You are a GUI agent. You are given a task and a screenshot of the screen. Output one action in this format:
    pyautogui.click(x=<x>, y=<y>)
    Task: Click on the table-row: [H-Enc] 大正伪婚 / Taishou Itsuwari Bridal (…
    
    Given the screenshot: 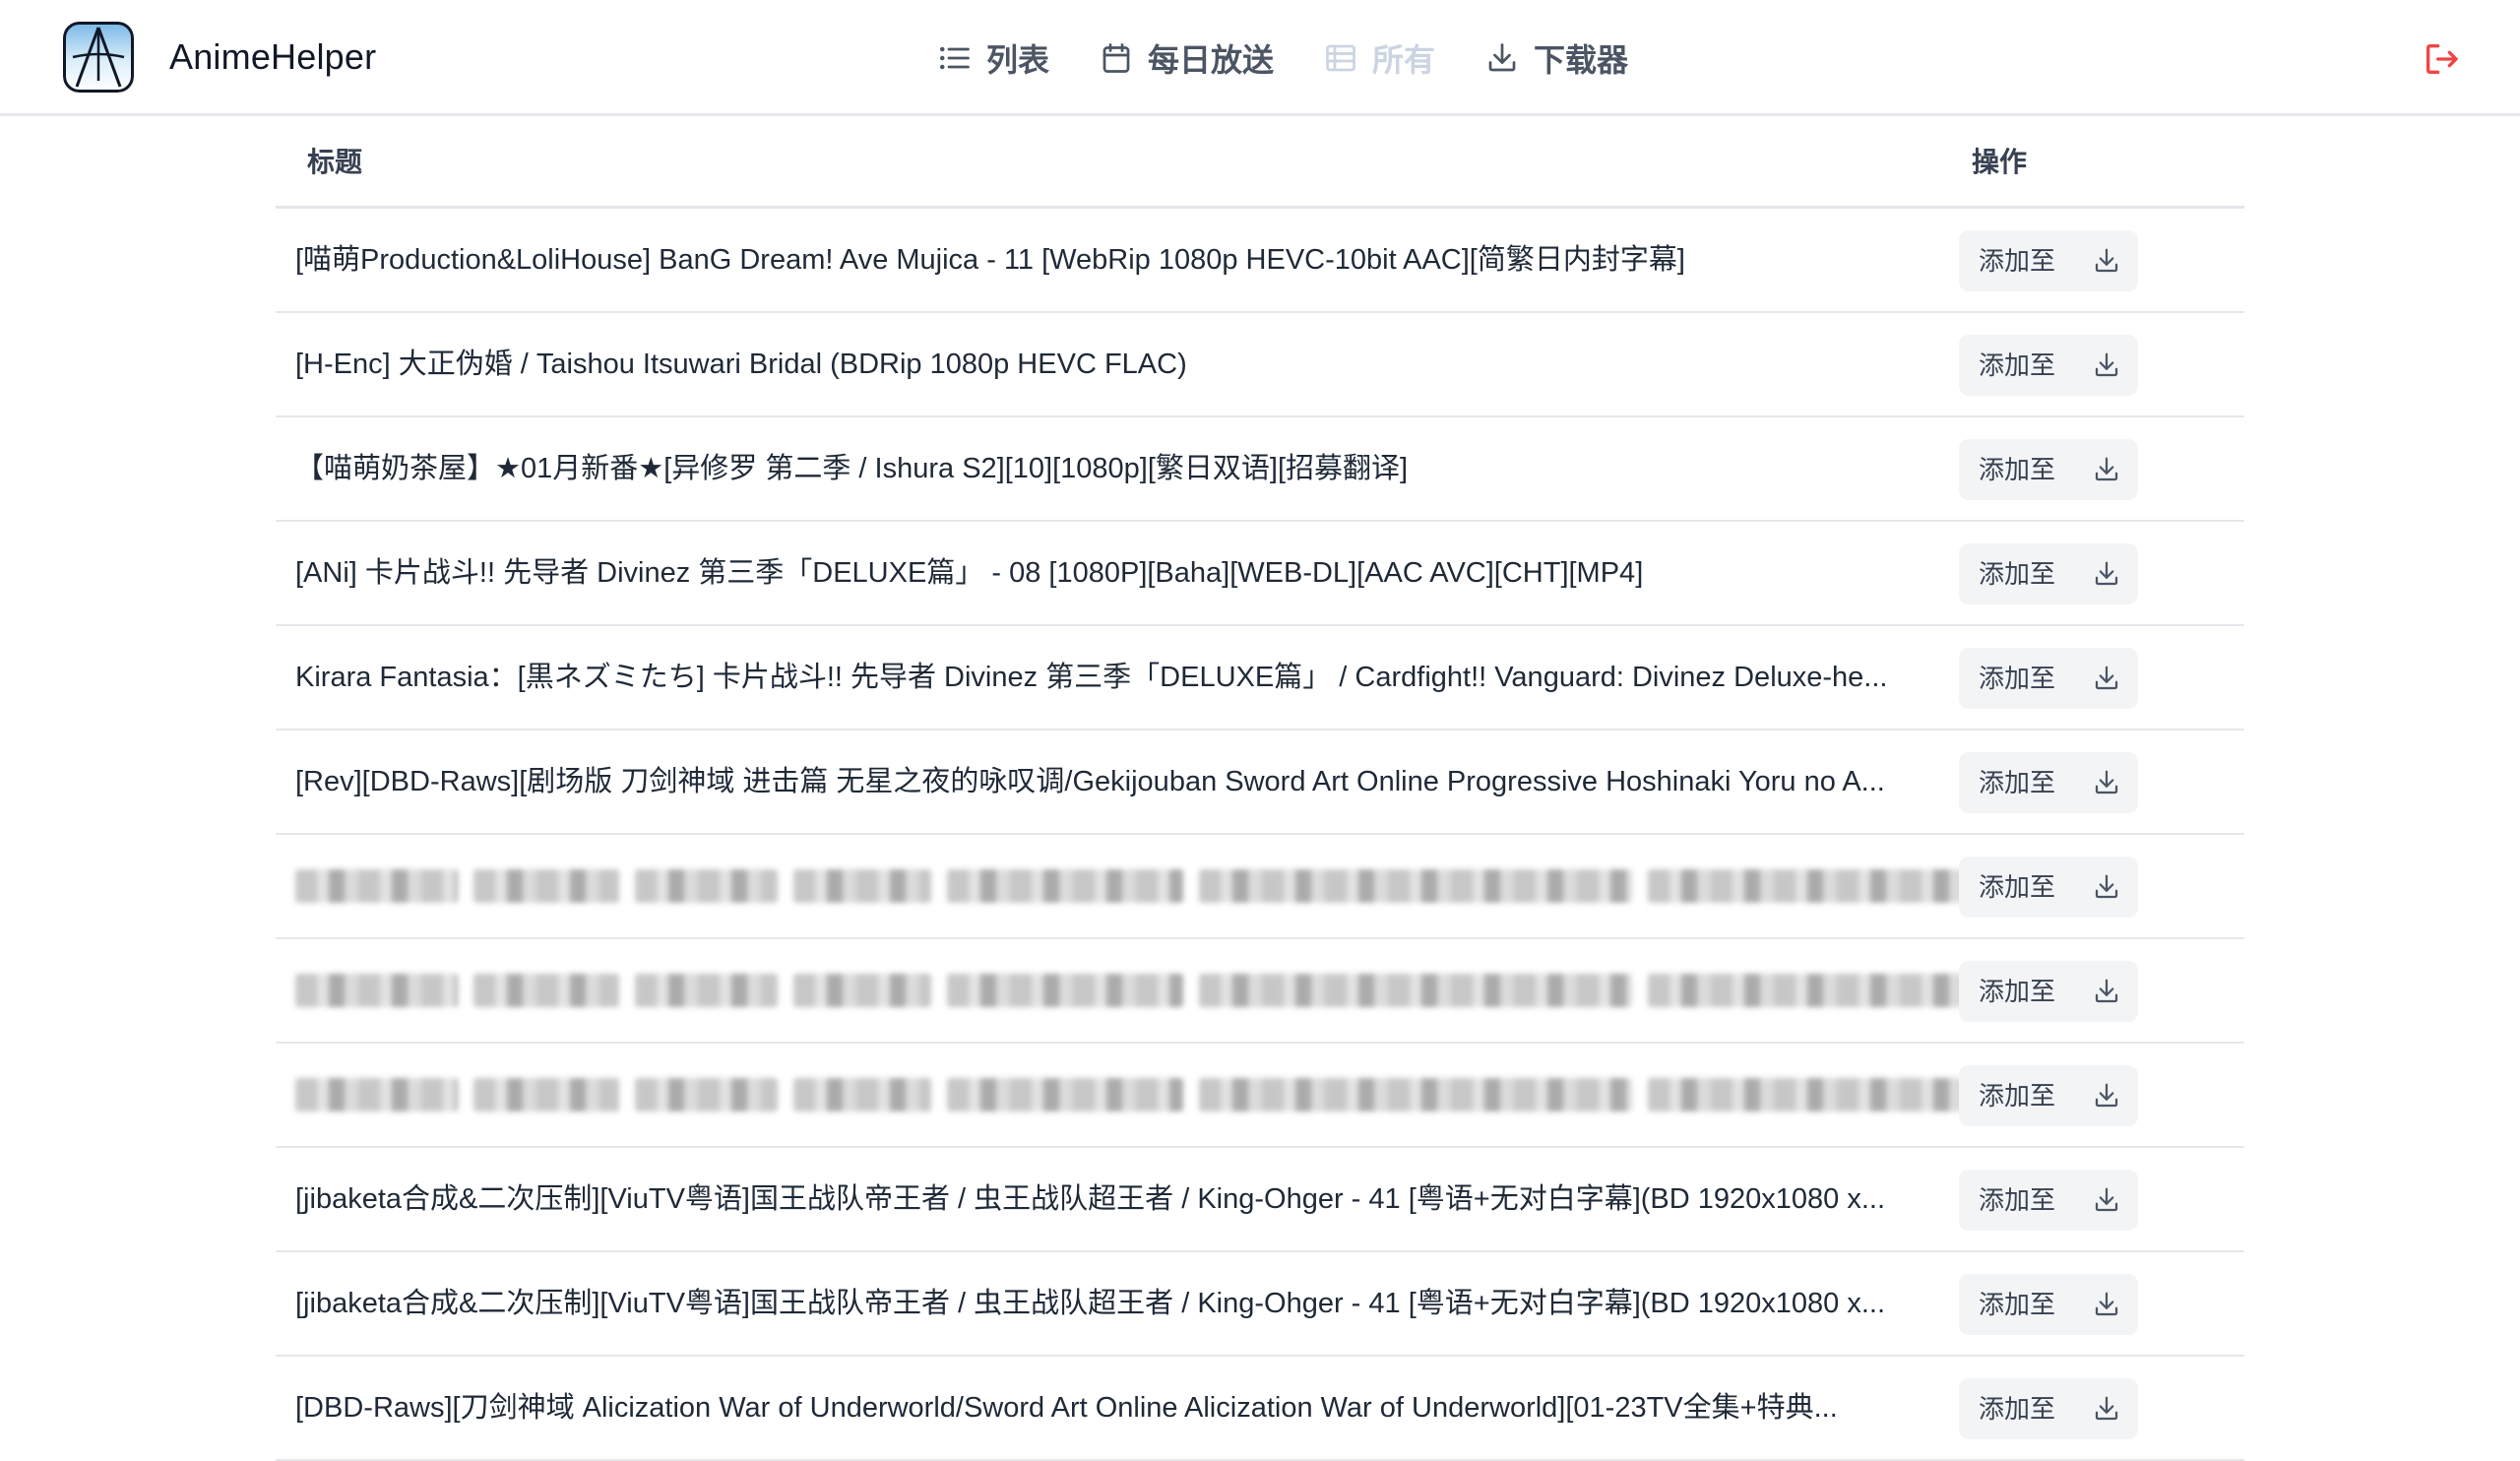 What is the action you would take?
    pyautogui.click(x=1260, y=365)
    